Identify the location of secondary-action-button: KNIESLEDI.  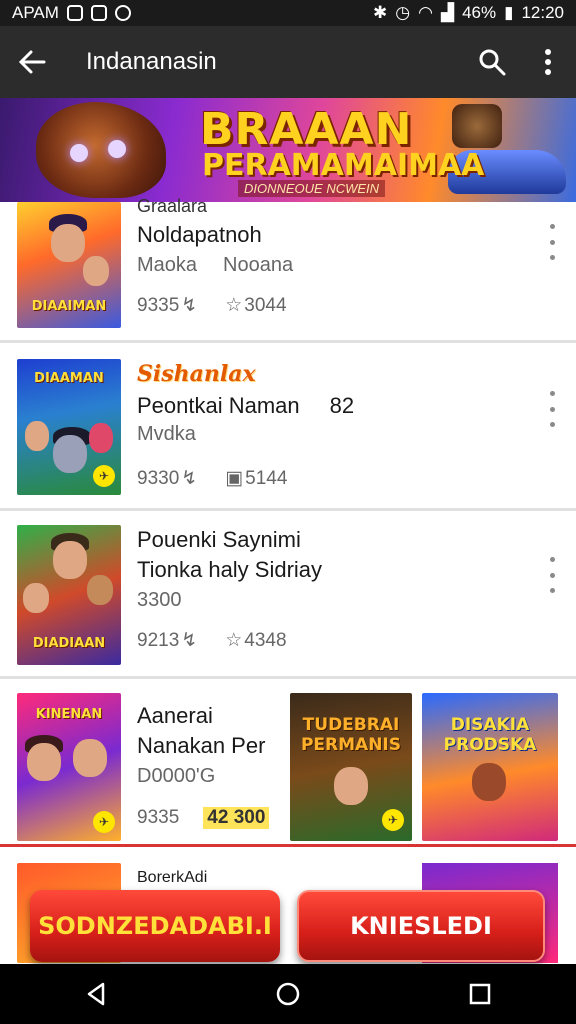
(421, 926).